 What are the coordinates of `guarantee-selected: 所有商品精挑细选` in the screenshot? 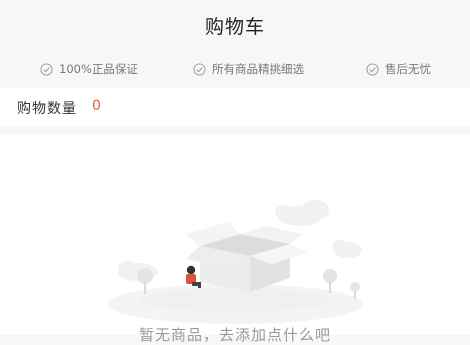 It's located at (248, 69).